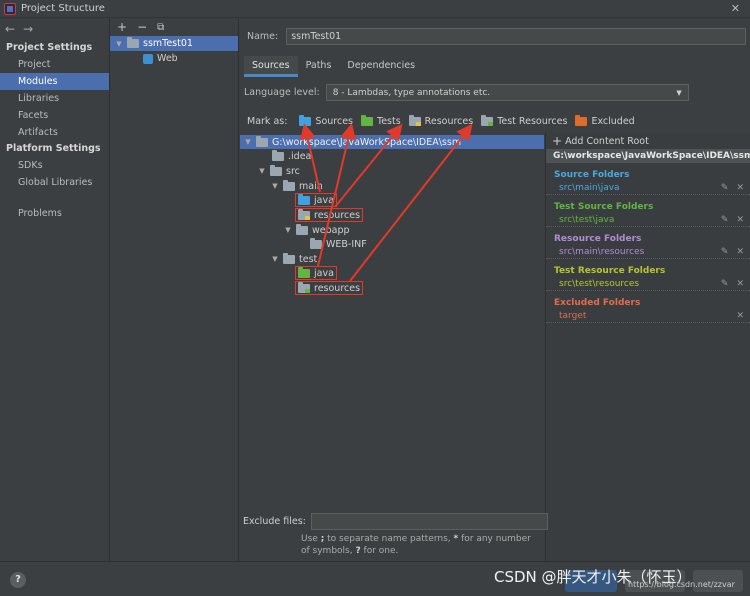 The width and height of the screenshot is (750, 596). Describe the element at coordinates (18, 580) in the screenshot. I see `help-button: ?` at that location.